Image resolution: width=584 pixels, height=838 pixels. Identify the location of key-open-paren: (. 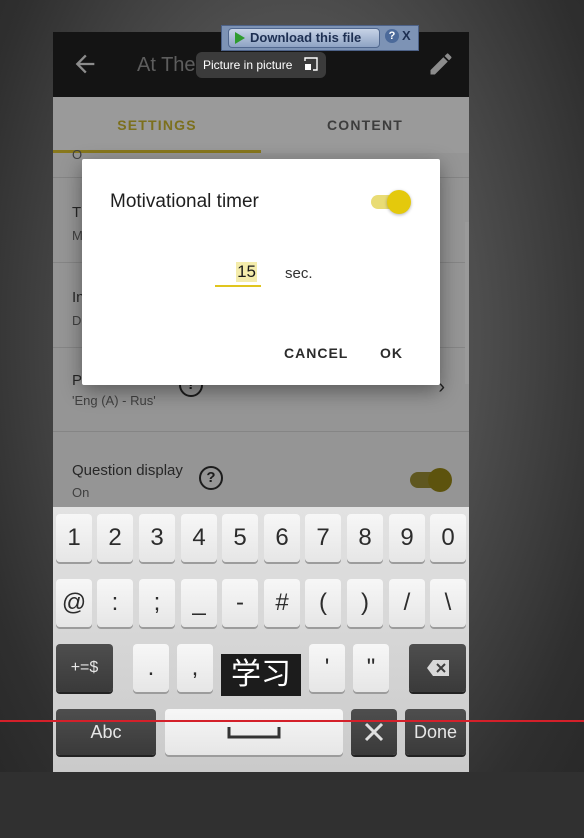
(323, 603).